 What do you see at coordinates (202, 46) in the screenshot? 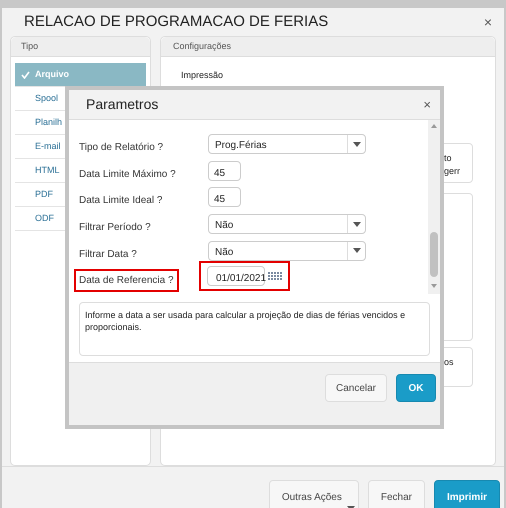
I see `panel-heading: Configurações` at bounding box center [202, 46].